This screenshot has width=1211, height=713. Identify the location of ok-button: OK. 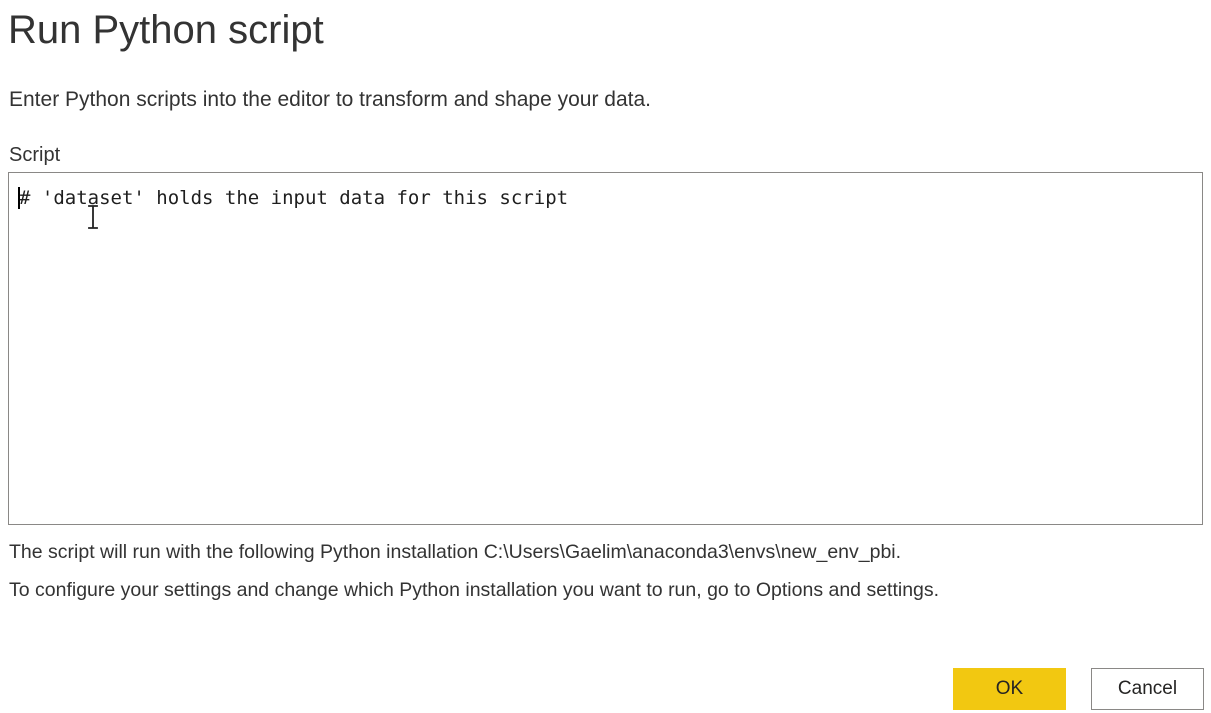
(1009, 689).